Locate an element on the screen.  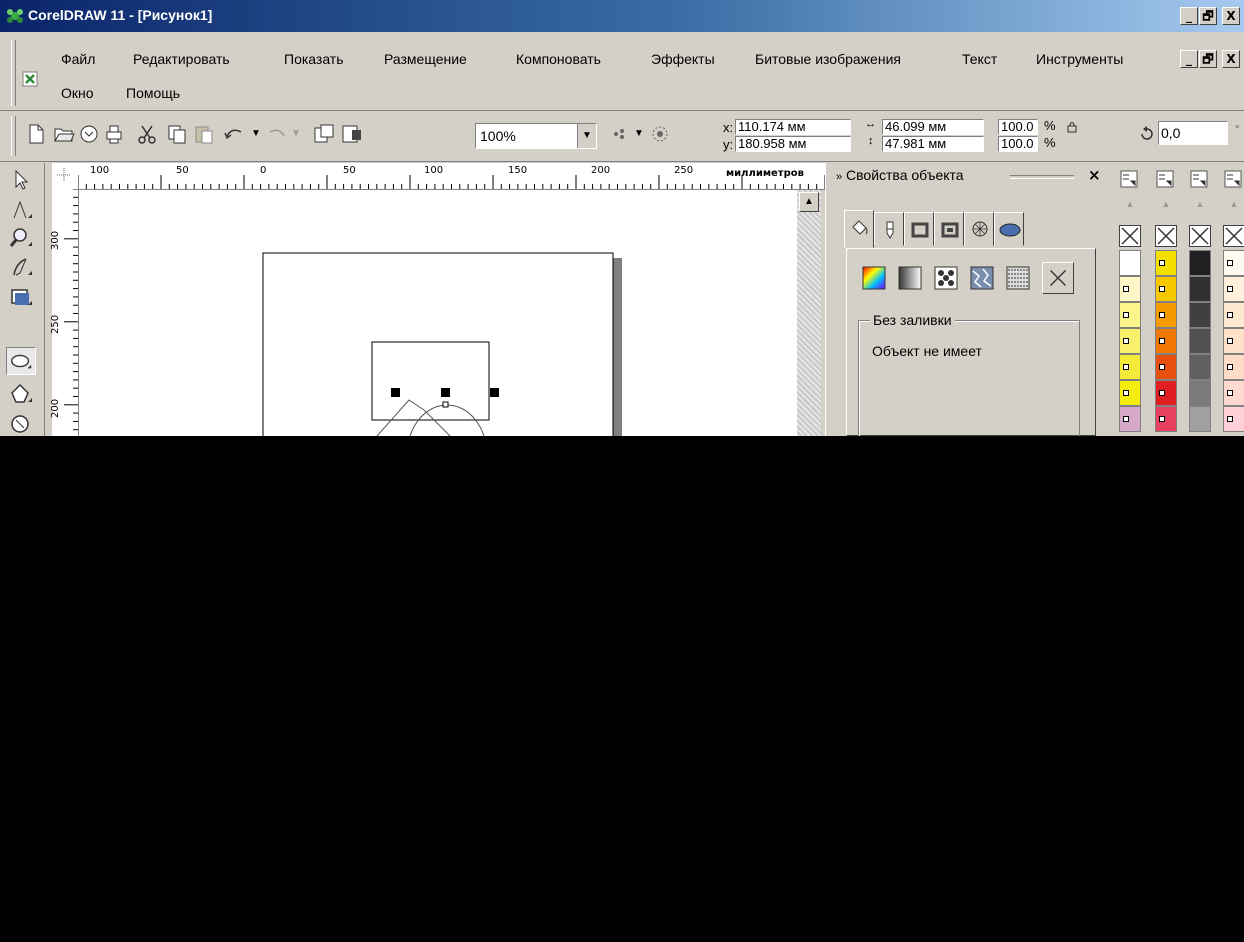
application-launcher-icon is located at coordinates (620, 134).